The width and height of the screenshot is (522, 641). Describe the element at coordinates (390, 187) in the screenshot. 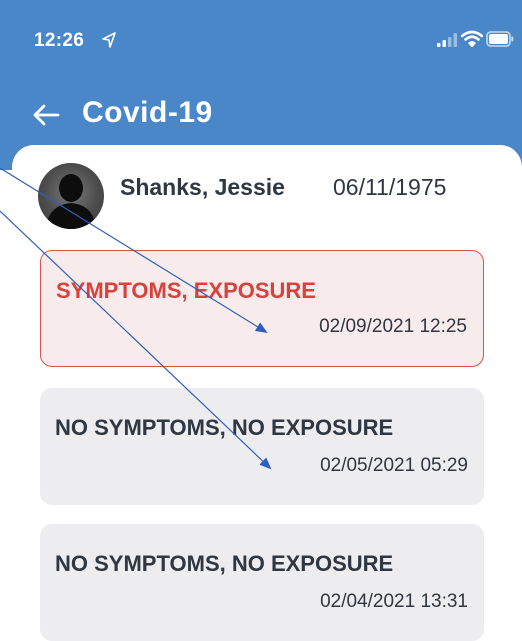

I see `patient-dob: 06/11/1975` at that location.